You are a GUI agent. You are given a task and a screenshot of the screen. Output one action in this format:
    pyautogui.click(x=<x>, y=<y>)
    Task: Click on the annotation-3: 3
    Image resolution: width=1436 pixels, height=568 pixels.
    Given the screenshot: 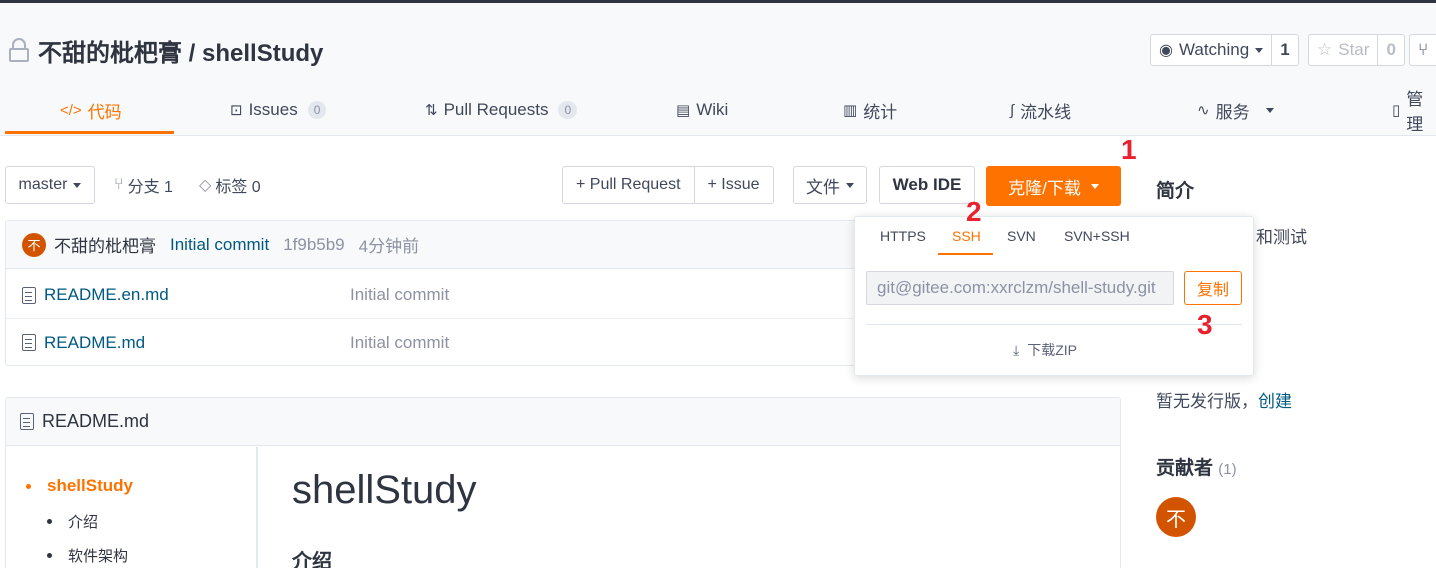 What is the action you would take?
    pyautogui.click(x=1205, y=324)
    